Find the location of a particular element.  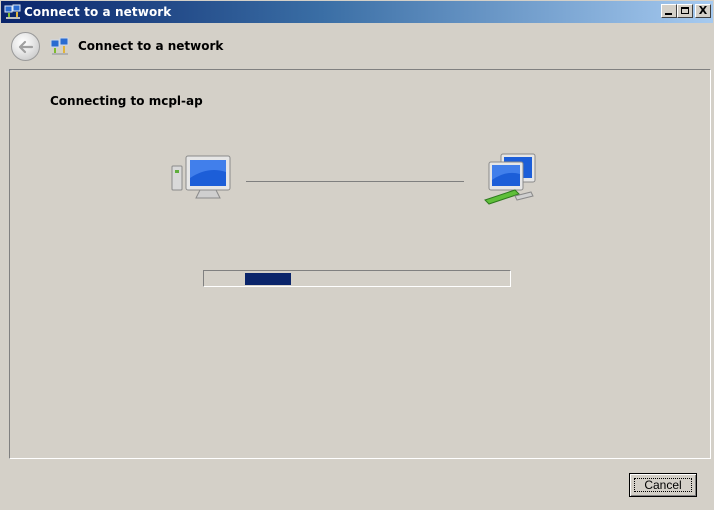

window-controls: X is located at coordinates (686, 11).